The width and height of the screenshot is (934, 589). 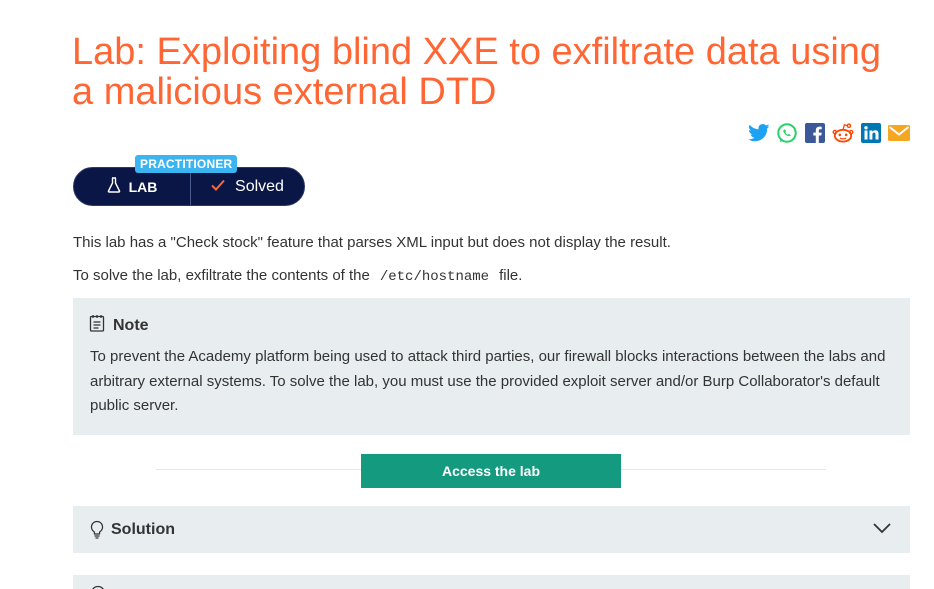 What do you see at coordinates (491, 529) in the screenshot?
I see `solution-accordion: Solution` at bounding box center [491, 529].